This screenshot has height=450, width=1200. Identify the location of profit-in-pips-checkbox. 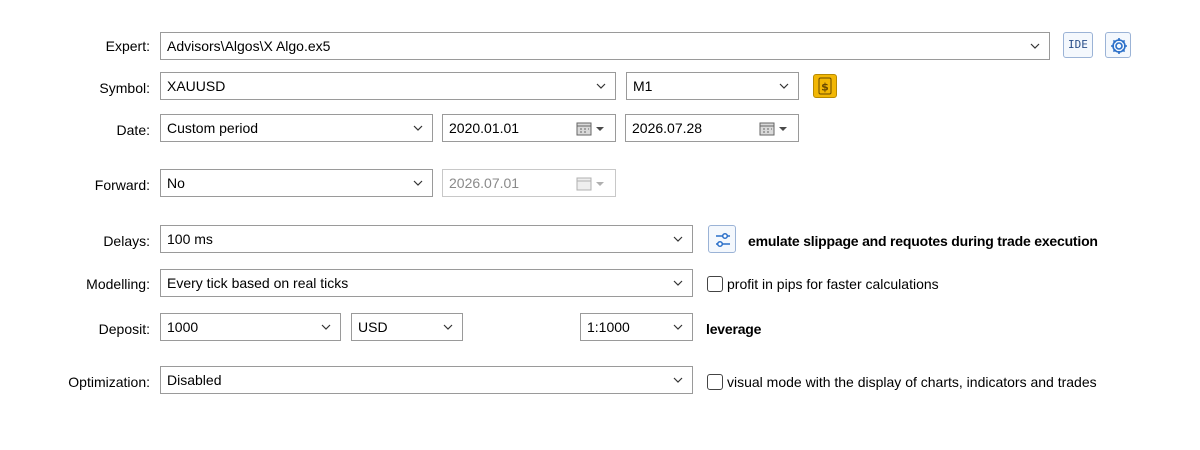
(715, 284).